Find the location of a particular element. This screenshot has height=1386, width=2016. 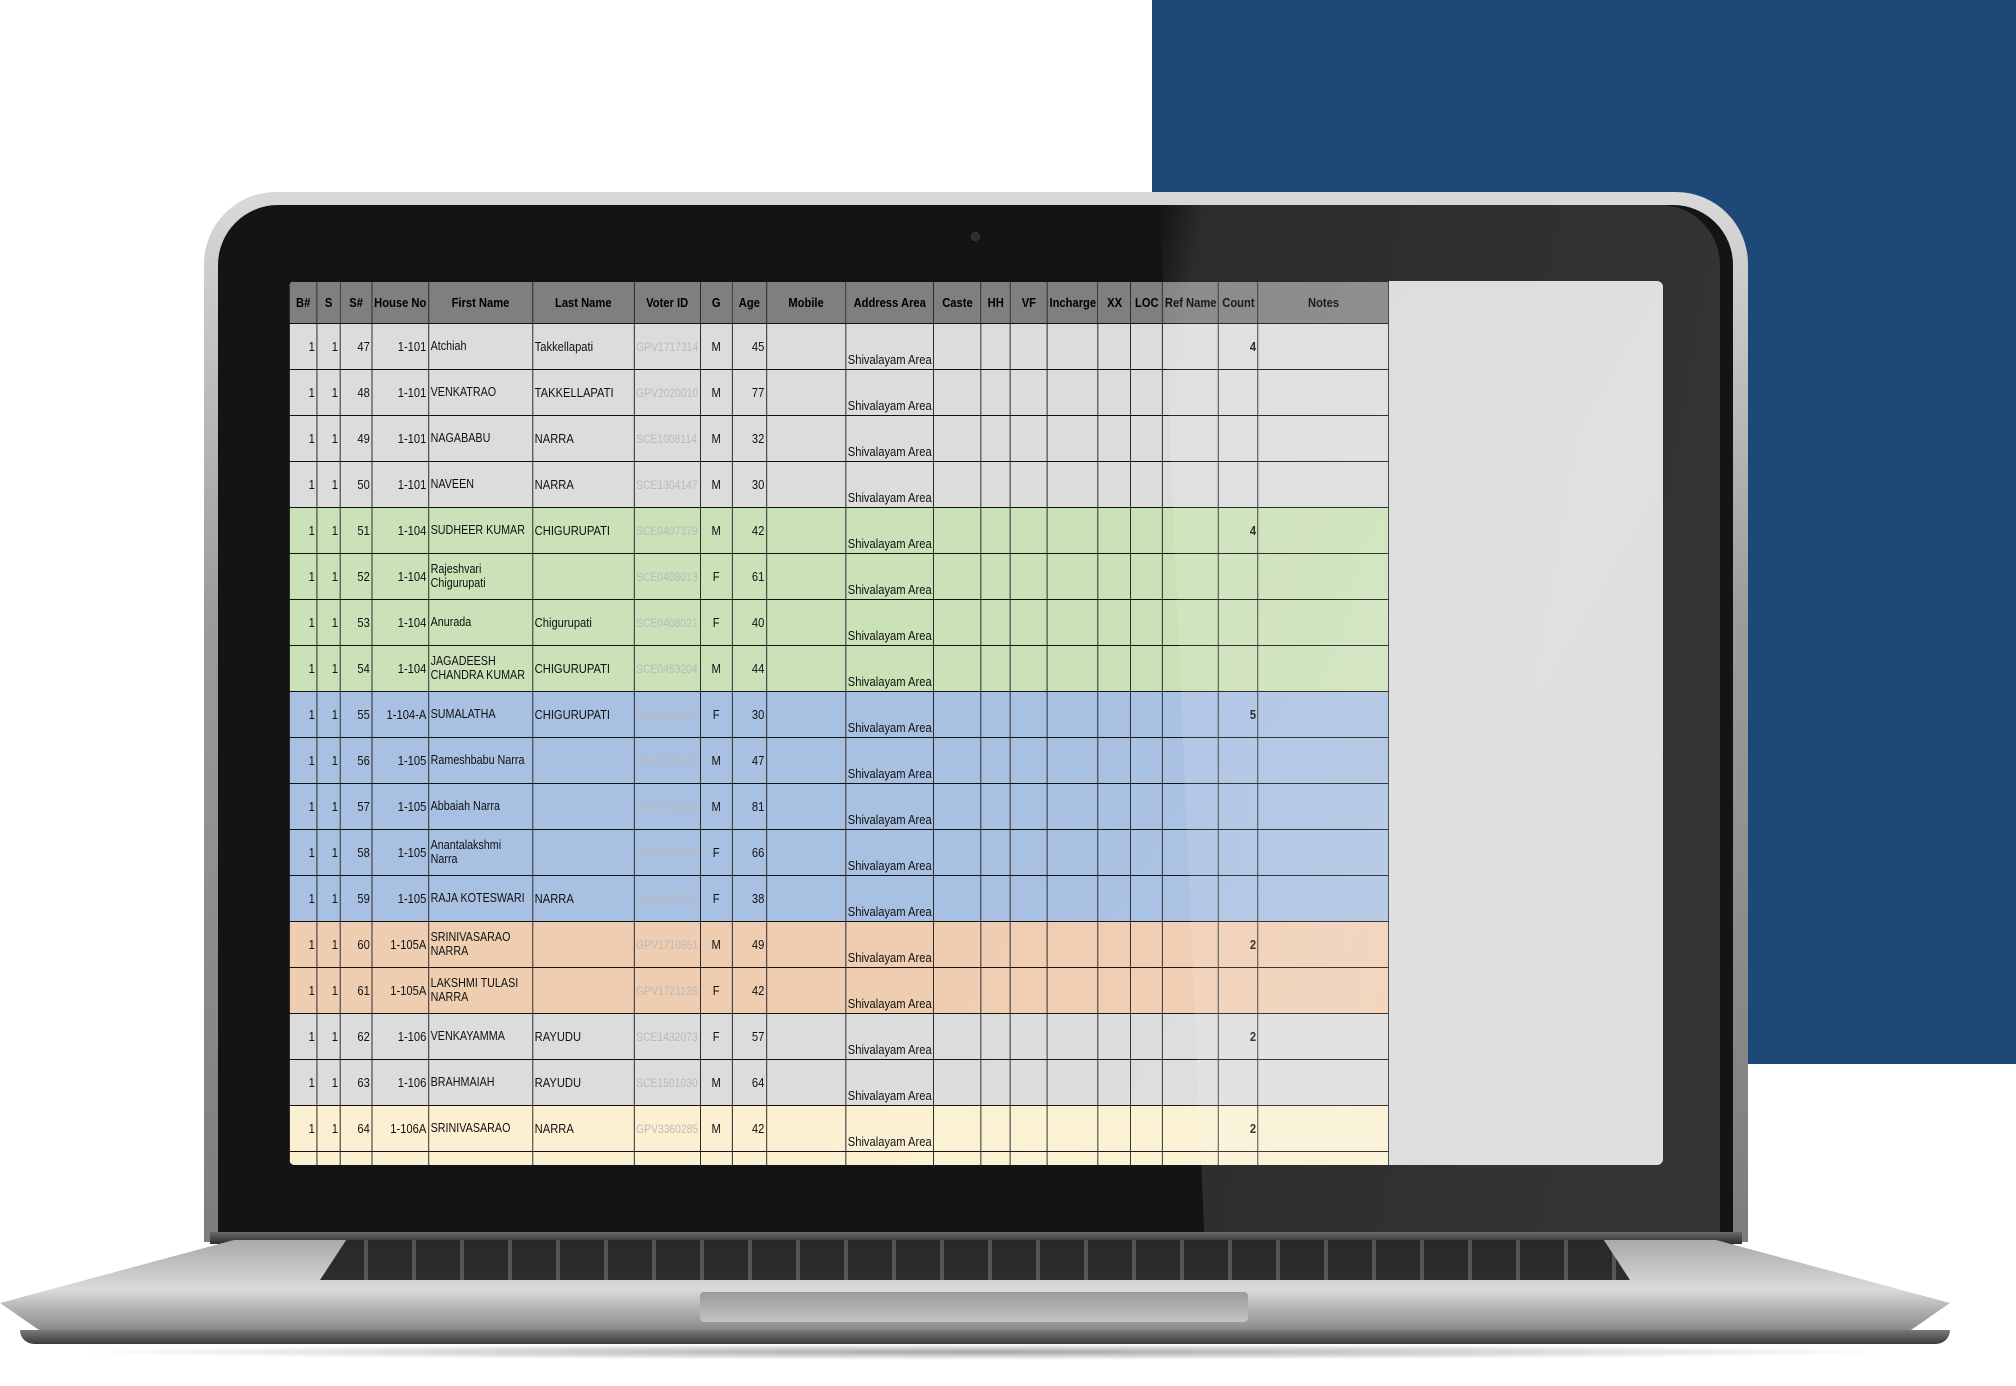

cell-serial: 52 is located at coordinates (356, 576).